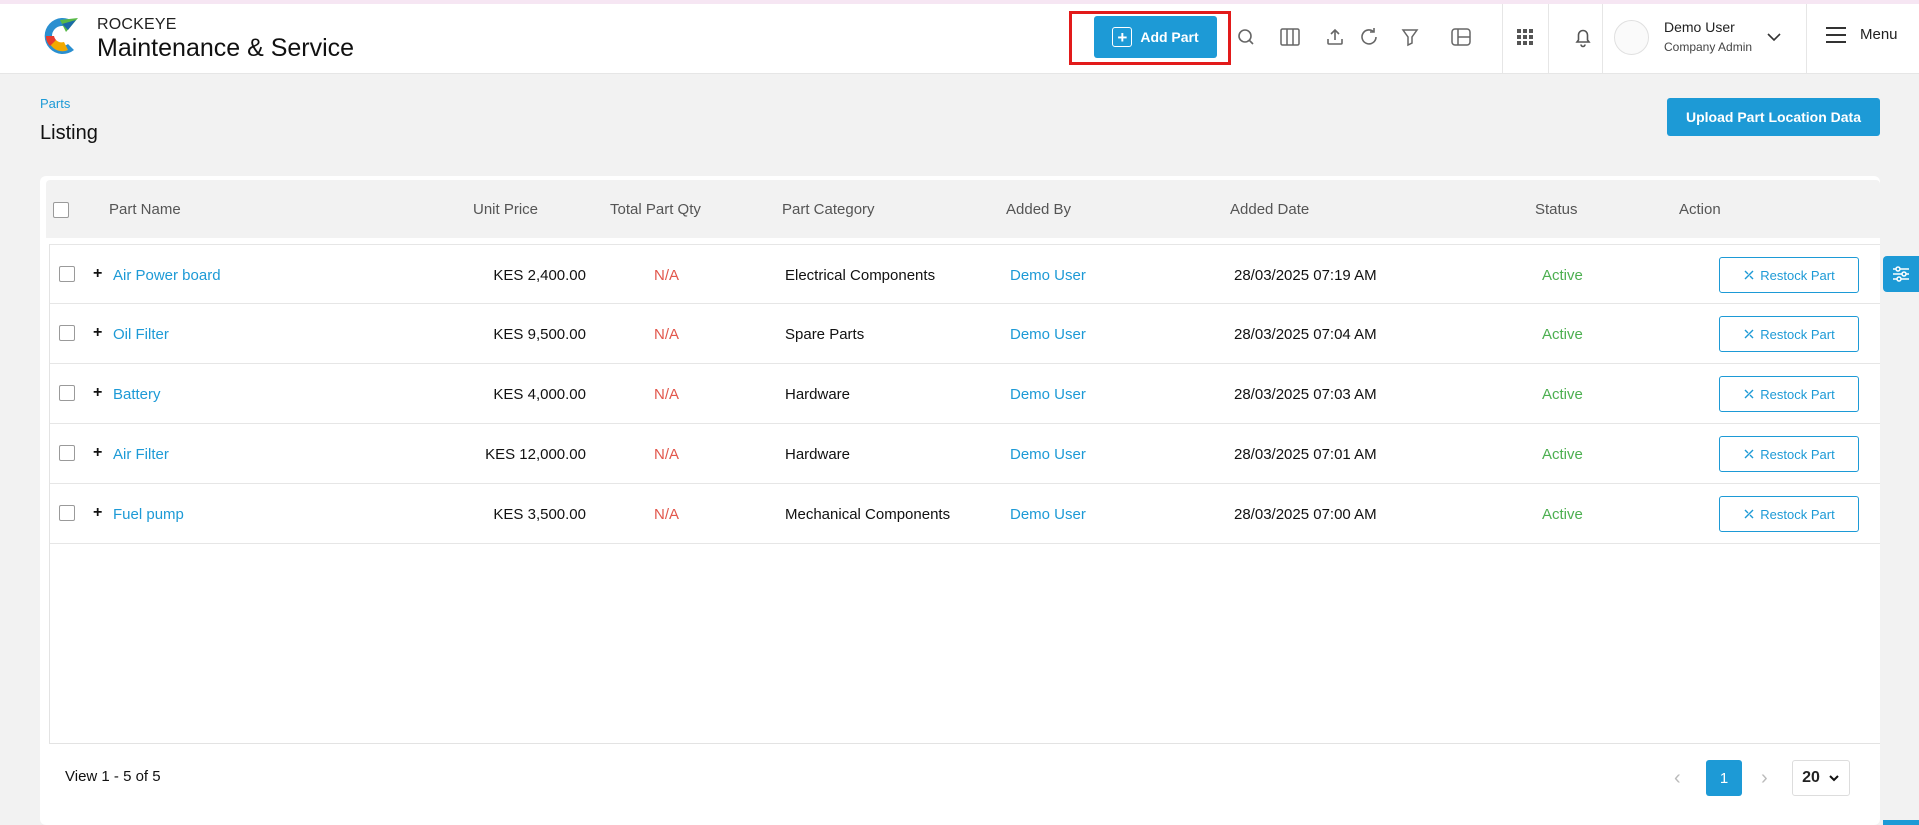 Image resolution: width=1919 pixels, height=825 pixels. Describe the element at coordinates (505, 209) in the screenshot. I see `column-header-unit-price: Unit Price` at that location.